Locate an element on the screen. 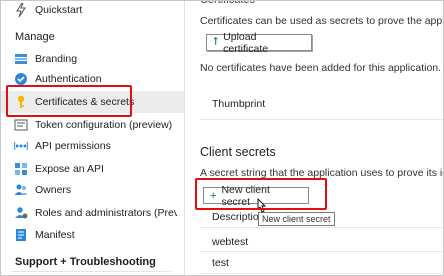 Image resolution: width=444 pixels, height=276 pixels. sidebar-item-expose-api: Expose an API is located at coordinates (92, 169).